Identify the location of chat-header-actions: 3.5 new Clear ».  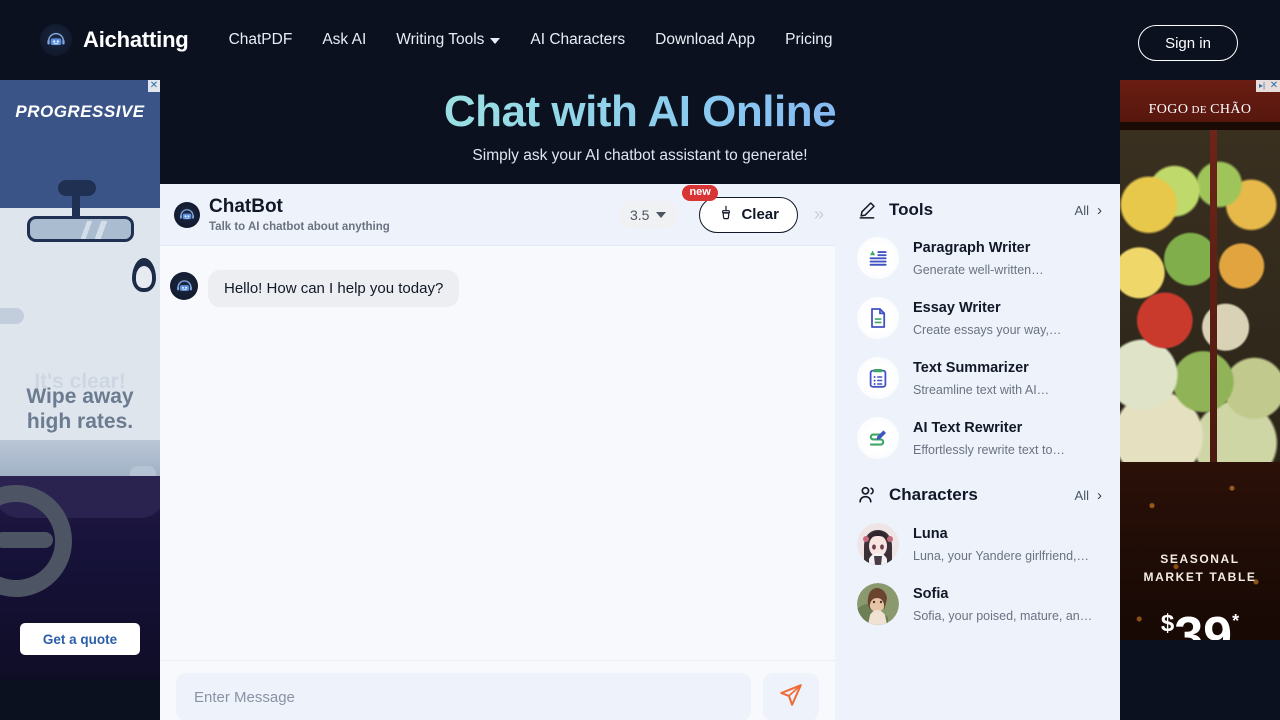
(720, 208).